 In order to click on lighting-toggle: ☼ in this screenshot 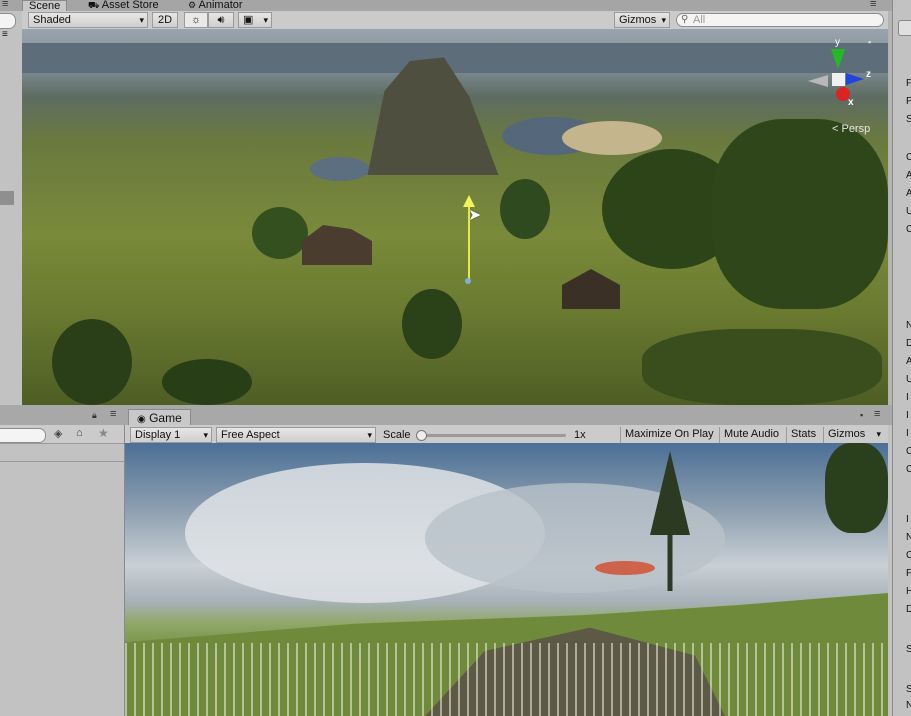, I will do `click(196, 20)`.